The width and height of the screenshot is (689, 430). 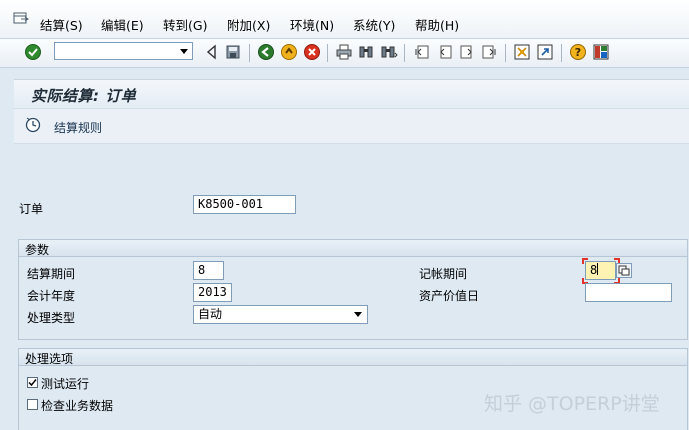 What do you see at coordinates (212, 52) in the screenshot?
I see `back-triangle-icon` at bounding box center [212, 52].